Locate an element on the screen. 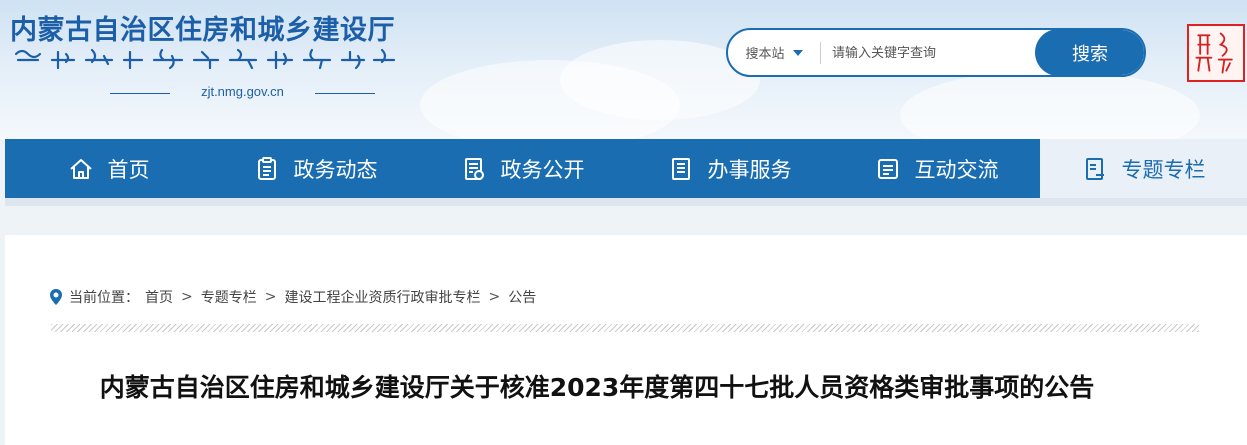  hatched-divider is located at coordinates (625, 328).